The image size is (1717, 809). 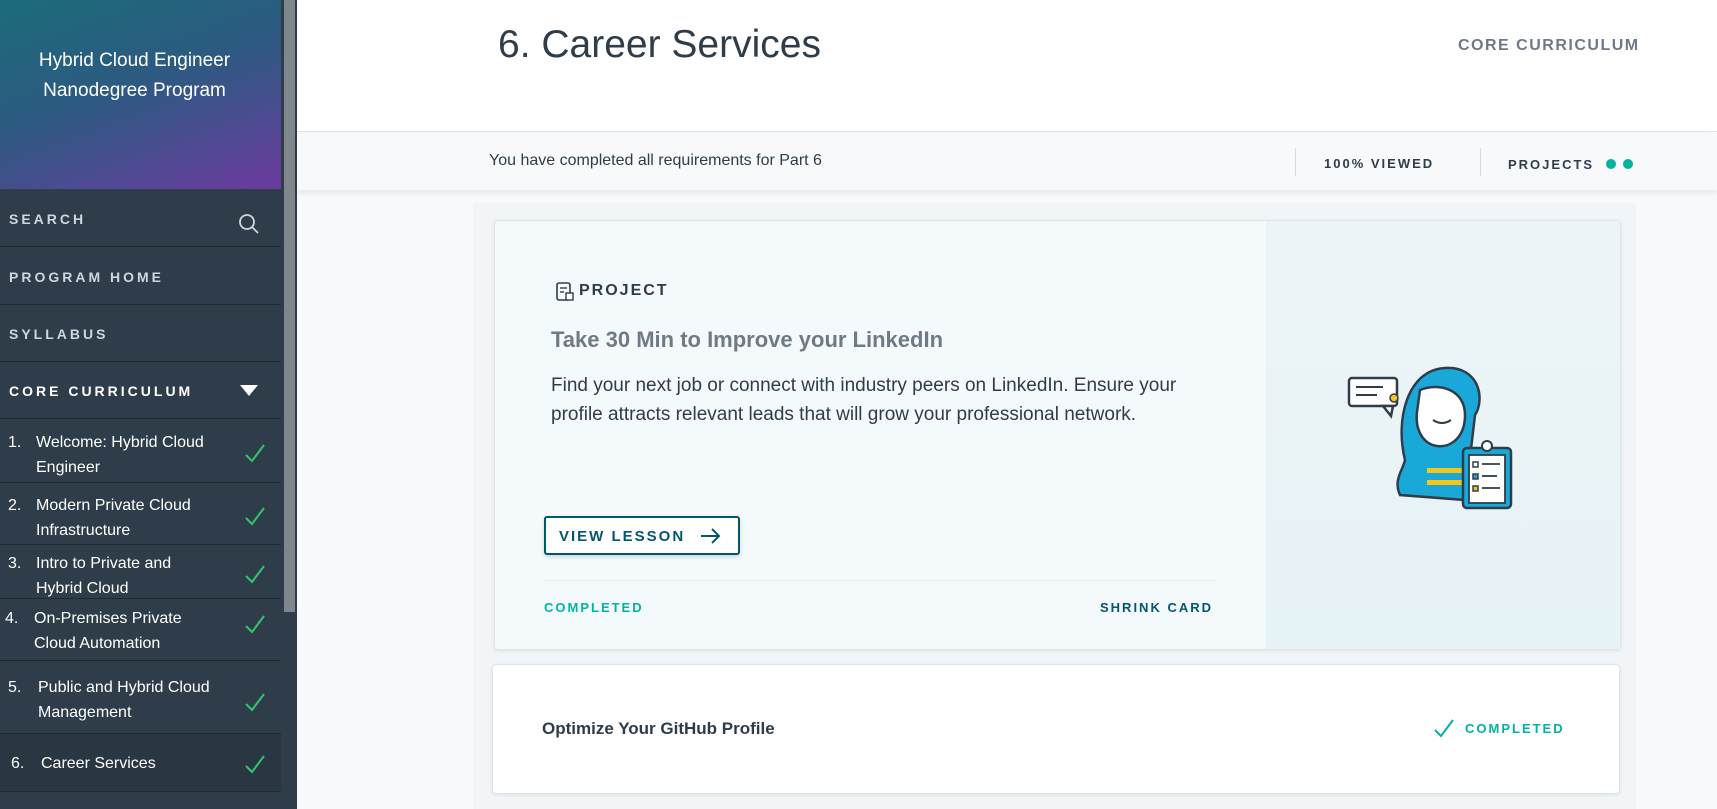 What do you see at coordinates (15, 687) in the screenshot?
I see `lesson-number: 5.` at bounding box center [15, 687].